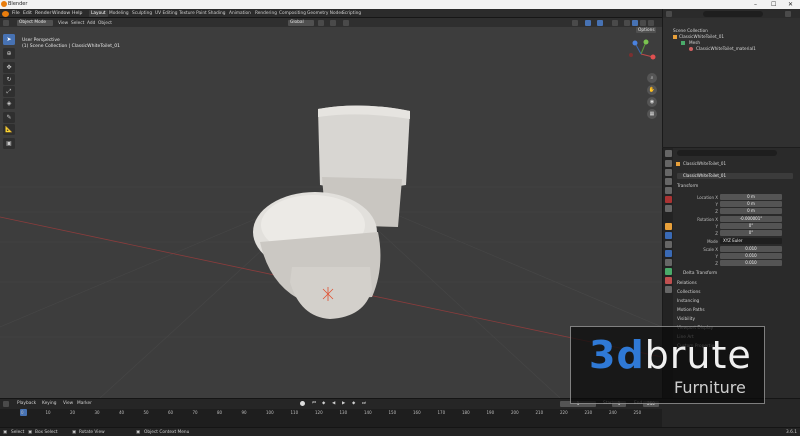 Image resolution: width=800 pixels, height=436 pixels. I want to click on shading-rendered-icon, so click(651, 22).